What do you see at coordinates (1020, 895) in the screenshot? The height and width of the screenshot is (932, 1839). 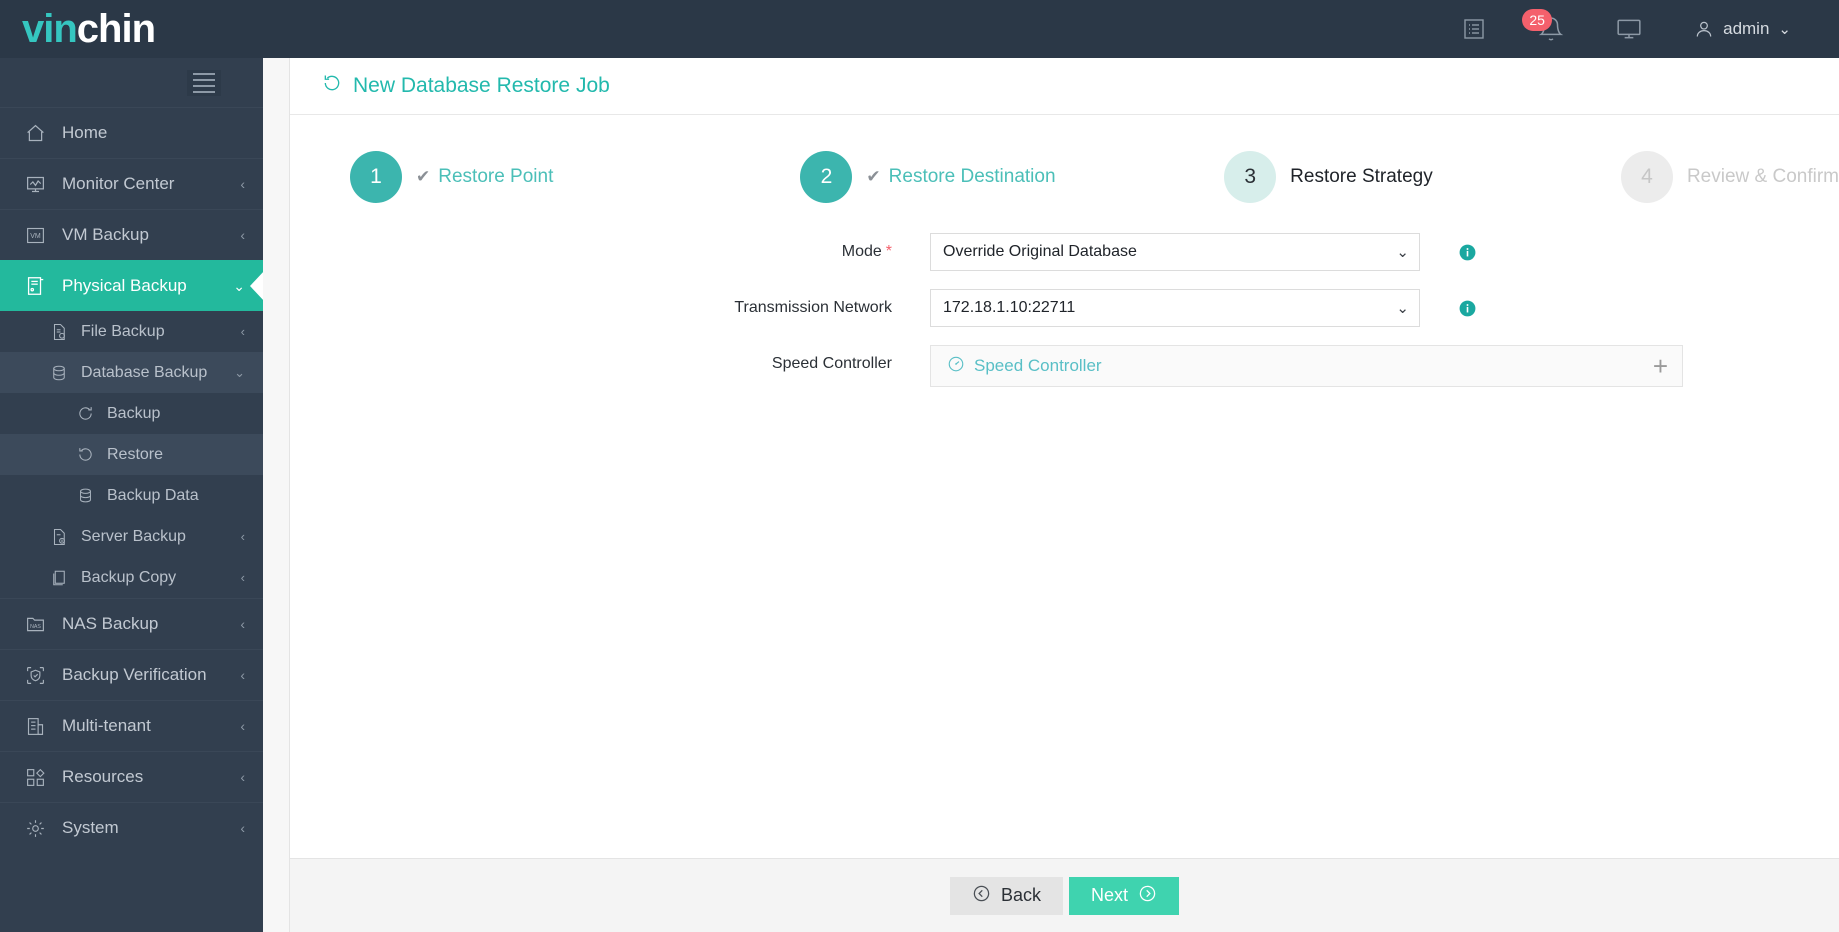 I see `back-button-label: Back` at bounding box center [1020, 895].